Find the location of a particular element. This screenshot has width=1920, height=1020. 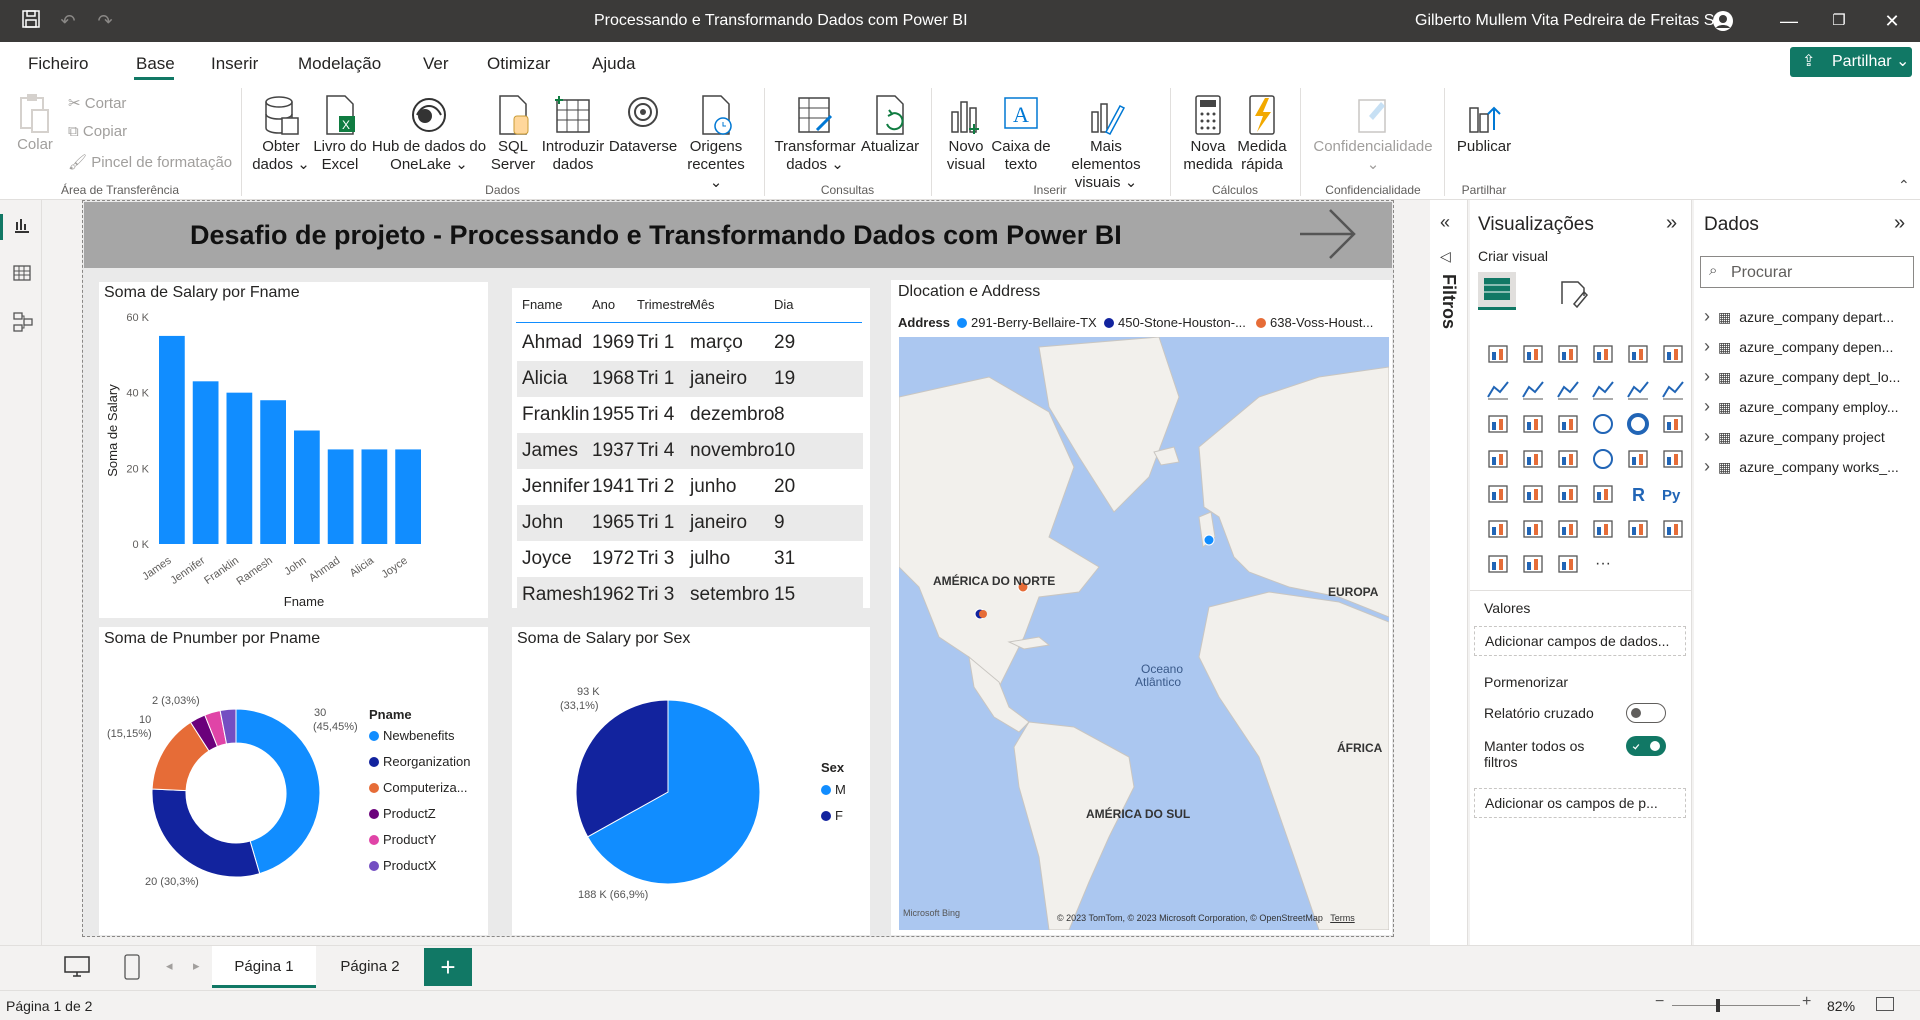

decomposition-tree-icon is located at coordinates (1533, 529).